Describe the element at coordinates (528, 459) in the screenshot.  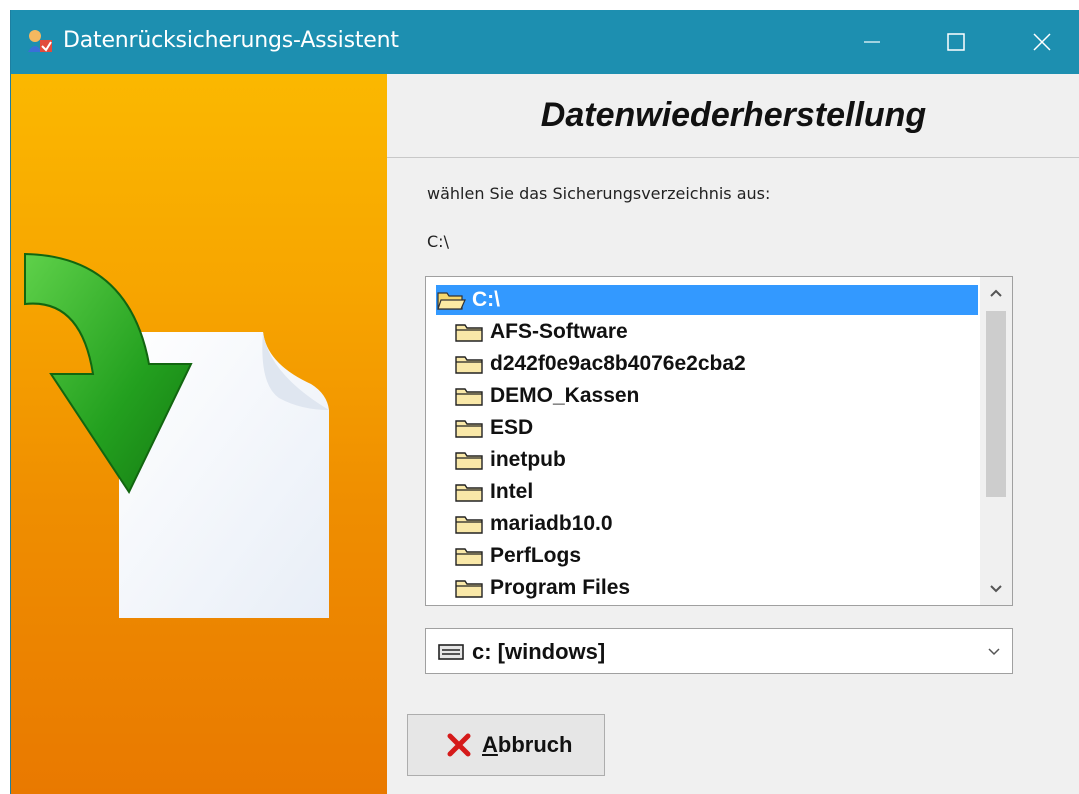
I see `directory-item-label: inetpub` at that location.